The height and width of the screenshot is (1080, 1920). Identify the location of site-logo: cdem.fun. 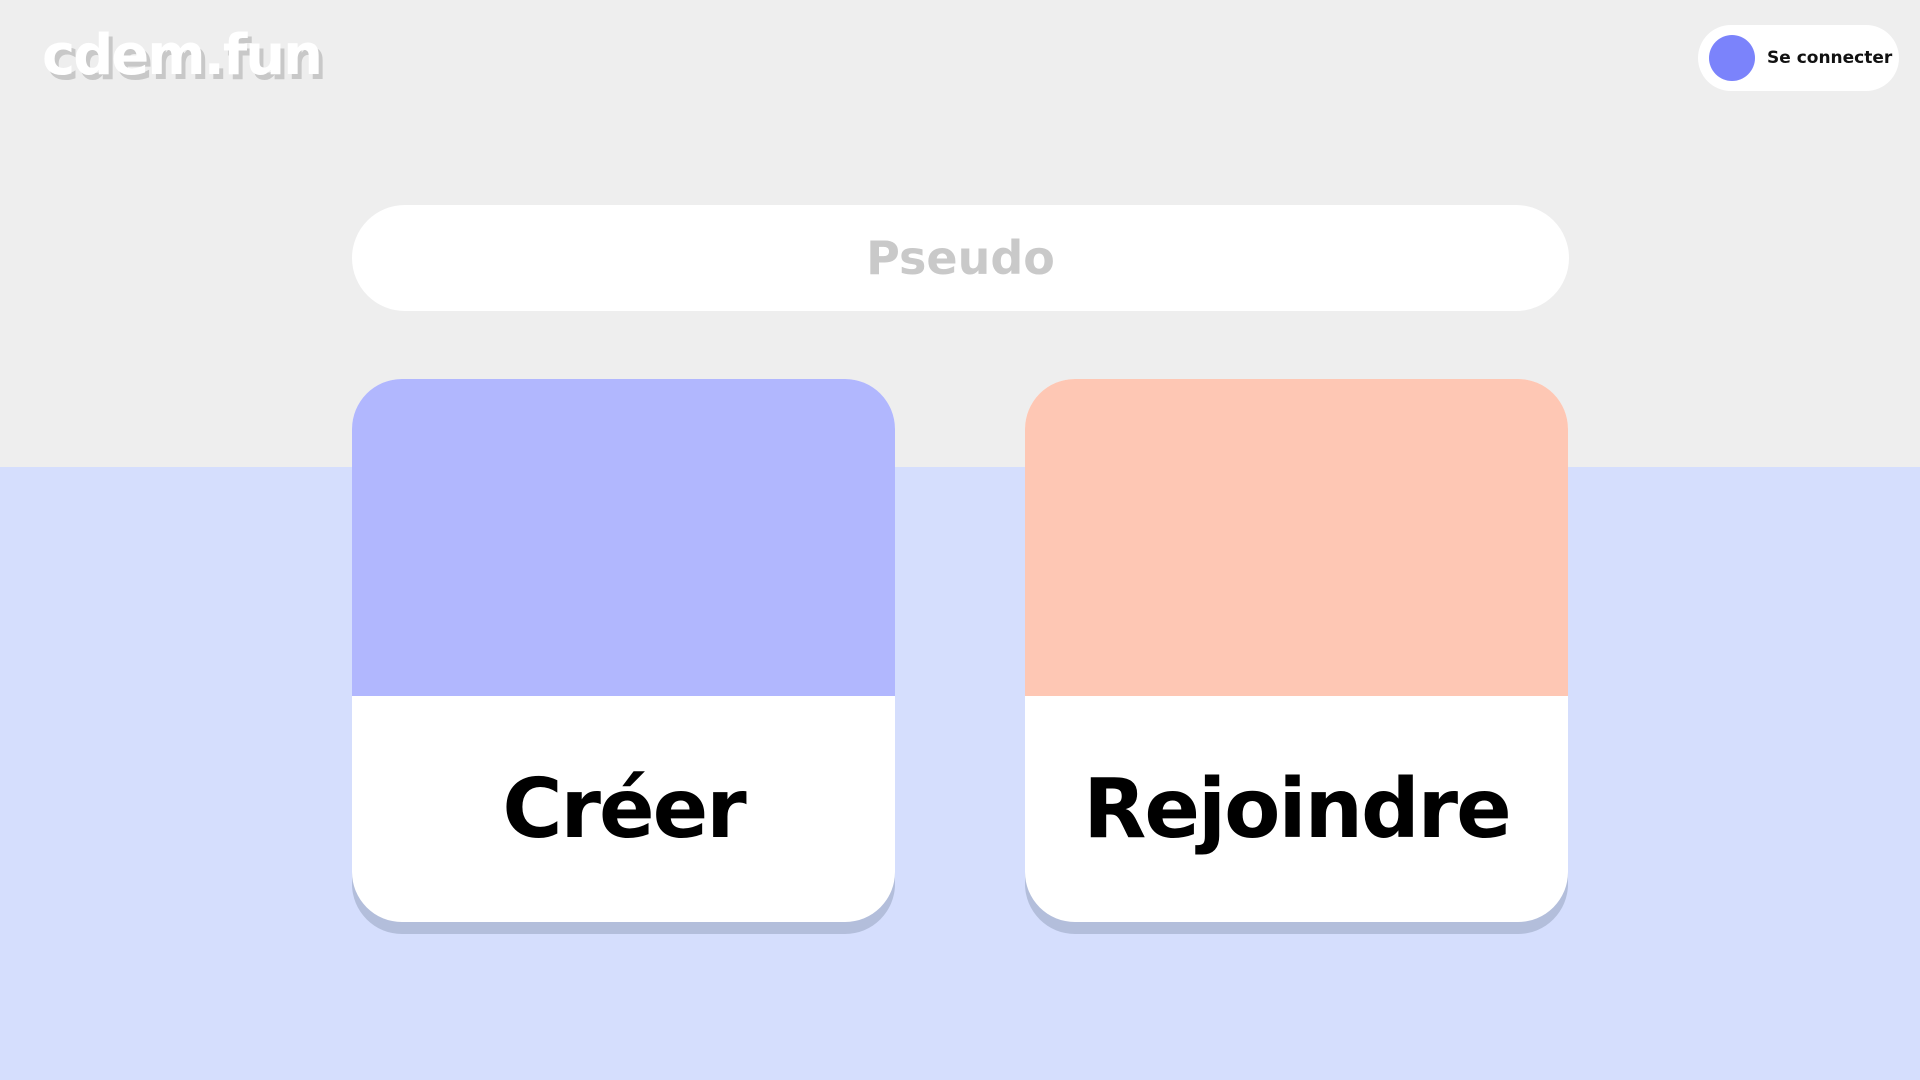
(182, 56).